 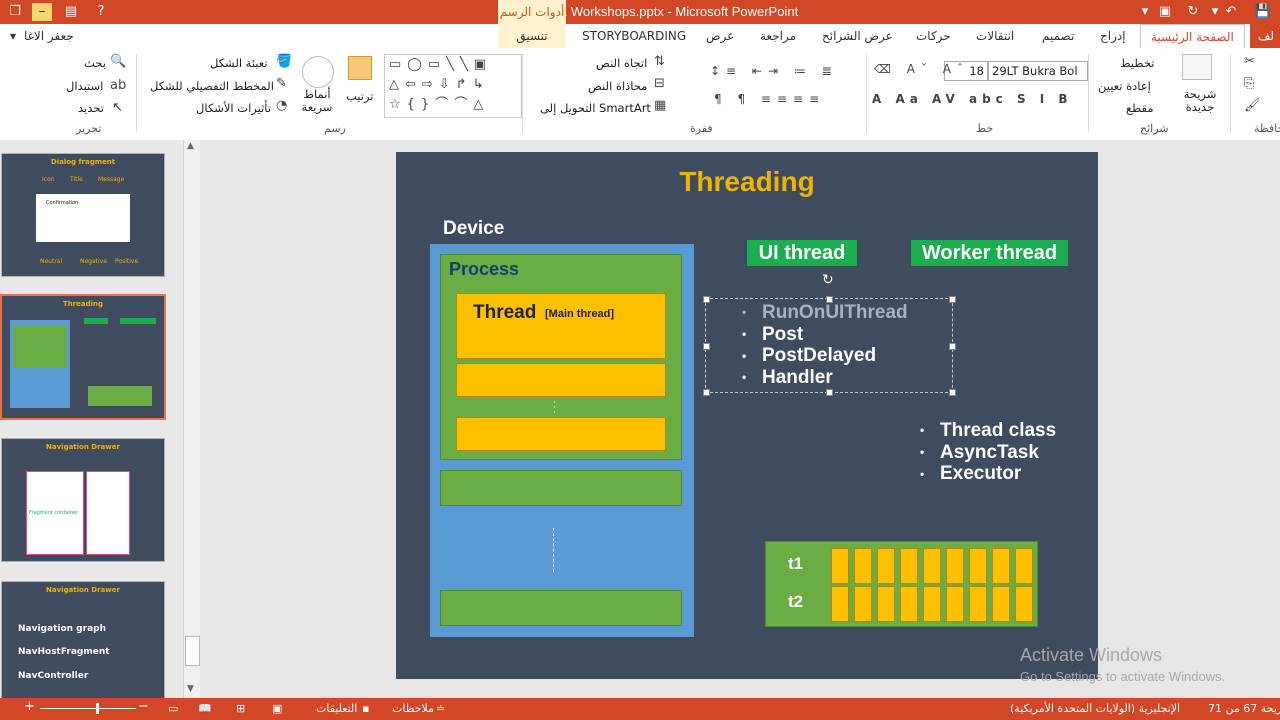 I want to click on ui-thread-header: UI thread, so click(x=802, y=253).